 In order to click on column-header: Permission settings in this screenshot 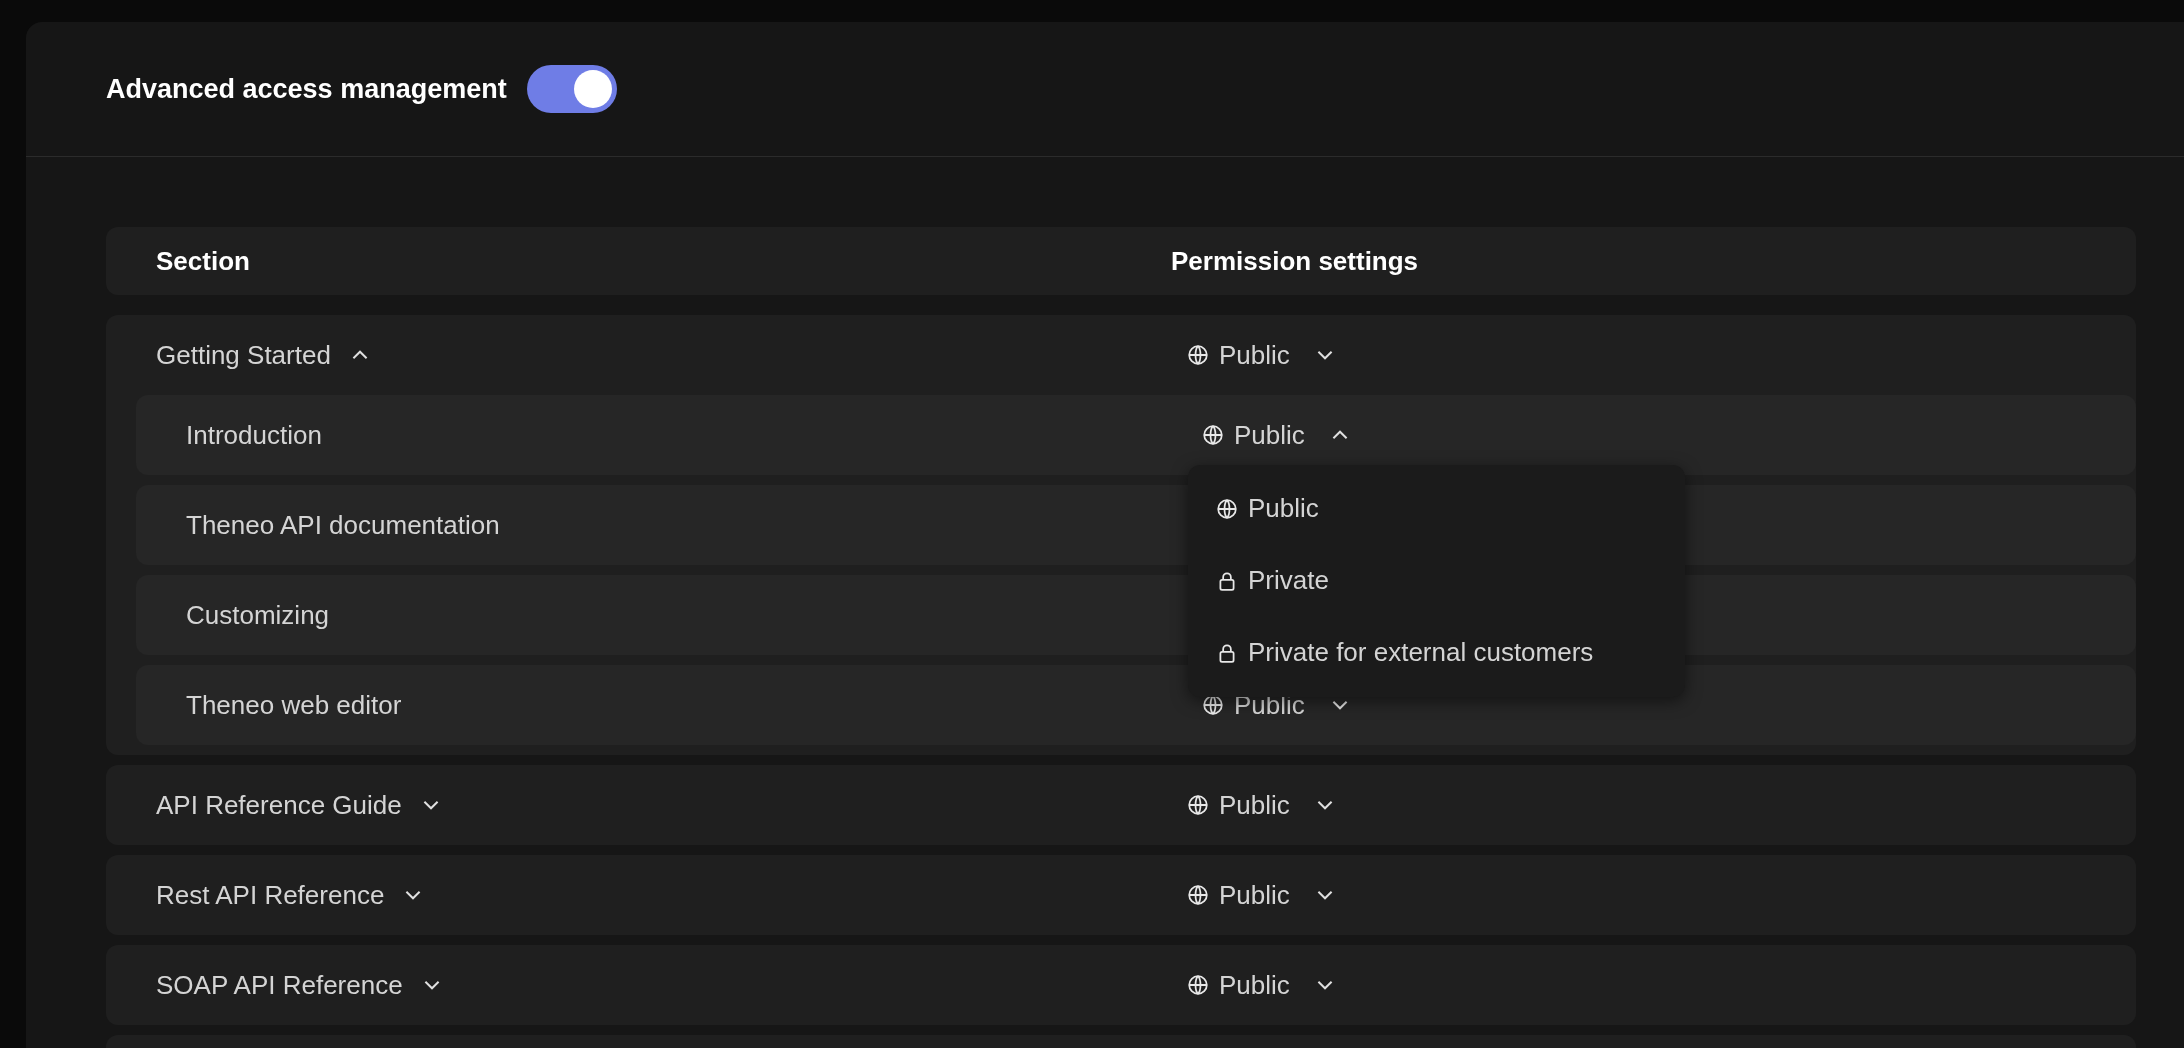, I will do `click(1295, 261)`.